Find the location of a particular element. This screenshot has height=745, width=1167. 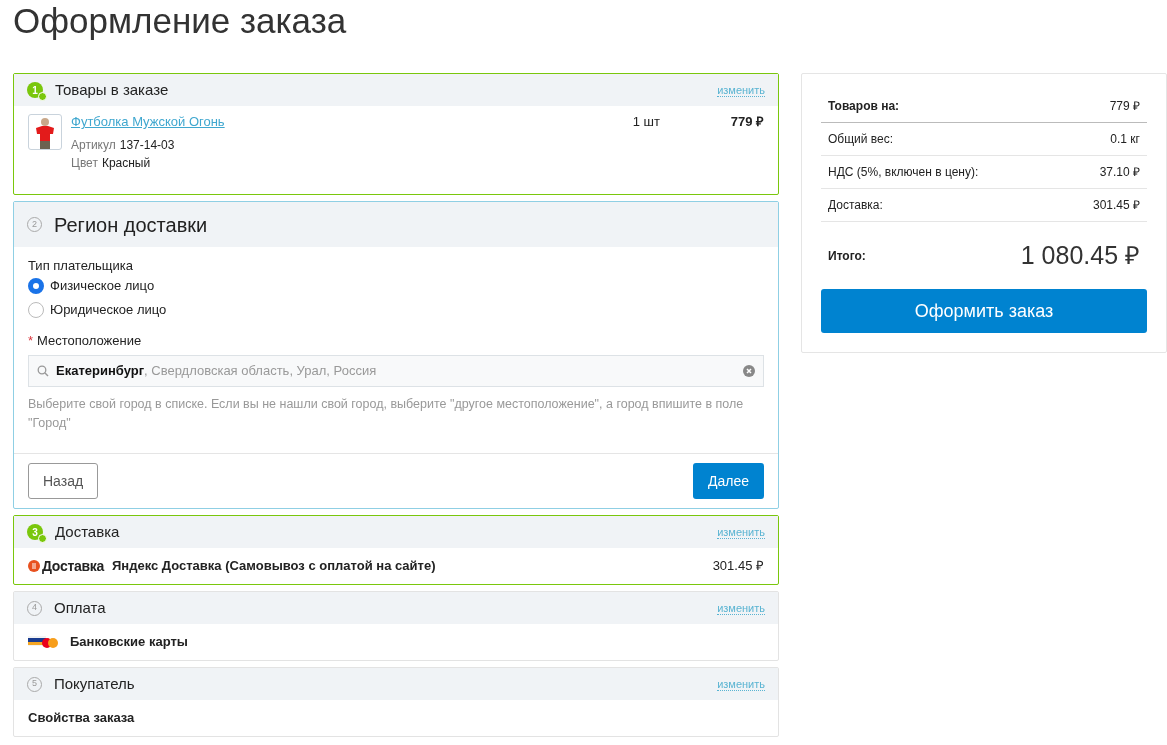

step-title: Оплата is located at coordinates (80, 607).